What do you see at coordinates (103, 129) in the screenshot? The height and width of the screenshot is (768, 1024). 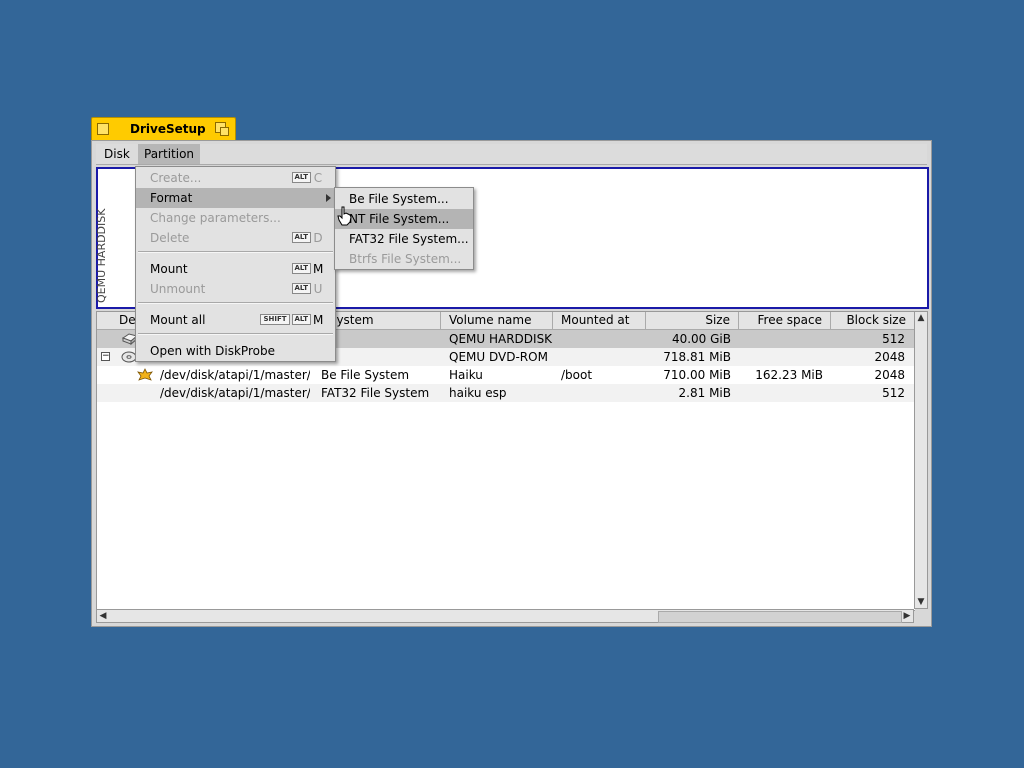 I see `close-box-icon` at bounding box center [103, 129].